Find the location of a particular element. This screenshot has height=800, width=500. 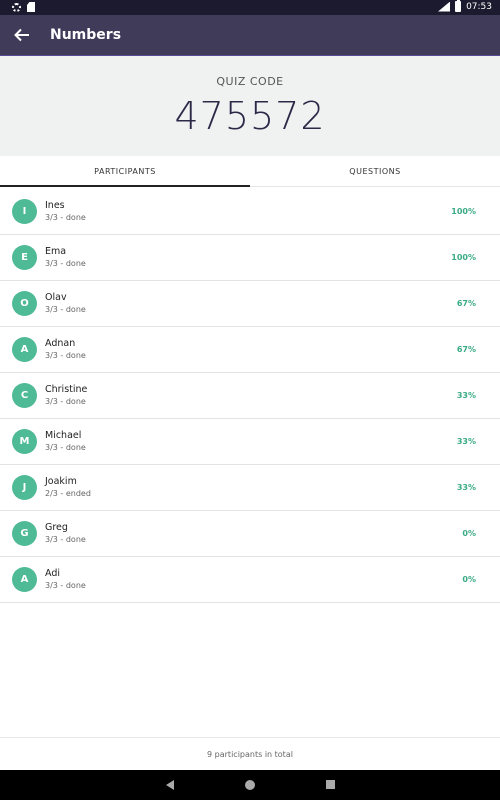

list-item: O Olav 3/3 - done 67% is located at coordinates (250, 304).